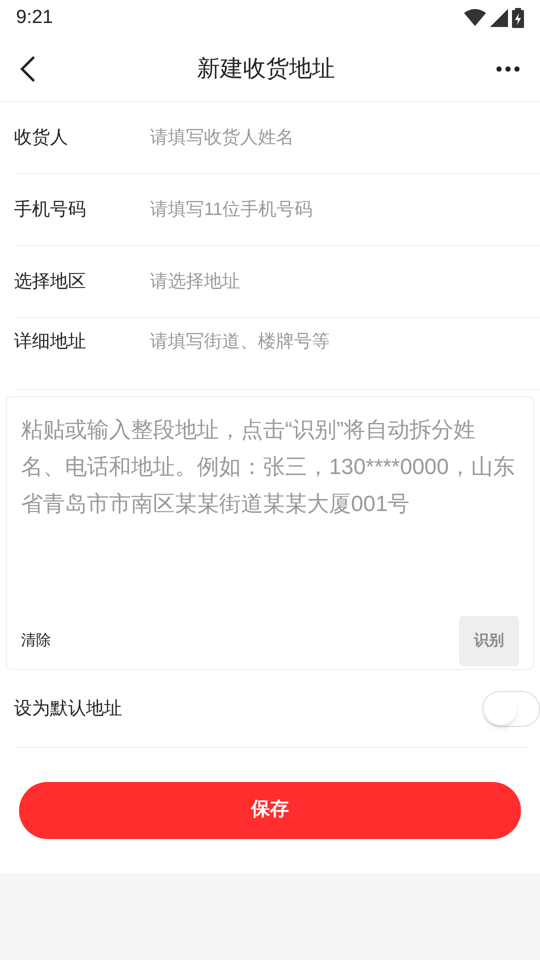 Image resolution: width=540 pixels, height=960 pixels. What do you see at coordinates (508, 69) in the screenshot?
I see `more-icon` at bounding box center [508, 69].